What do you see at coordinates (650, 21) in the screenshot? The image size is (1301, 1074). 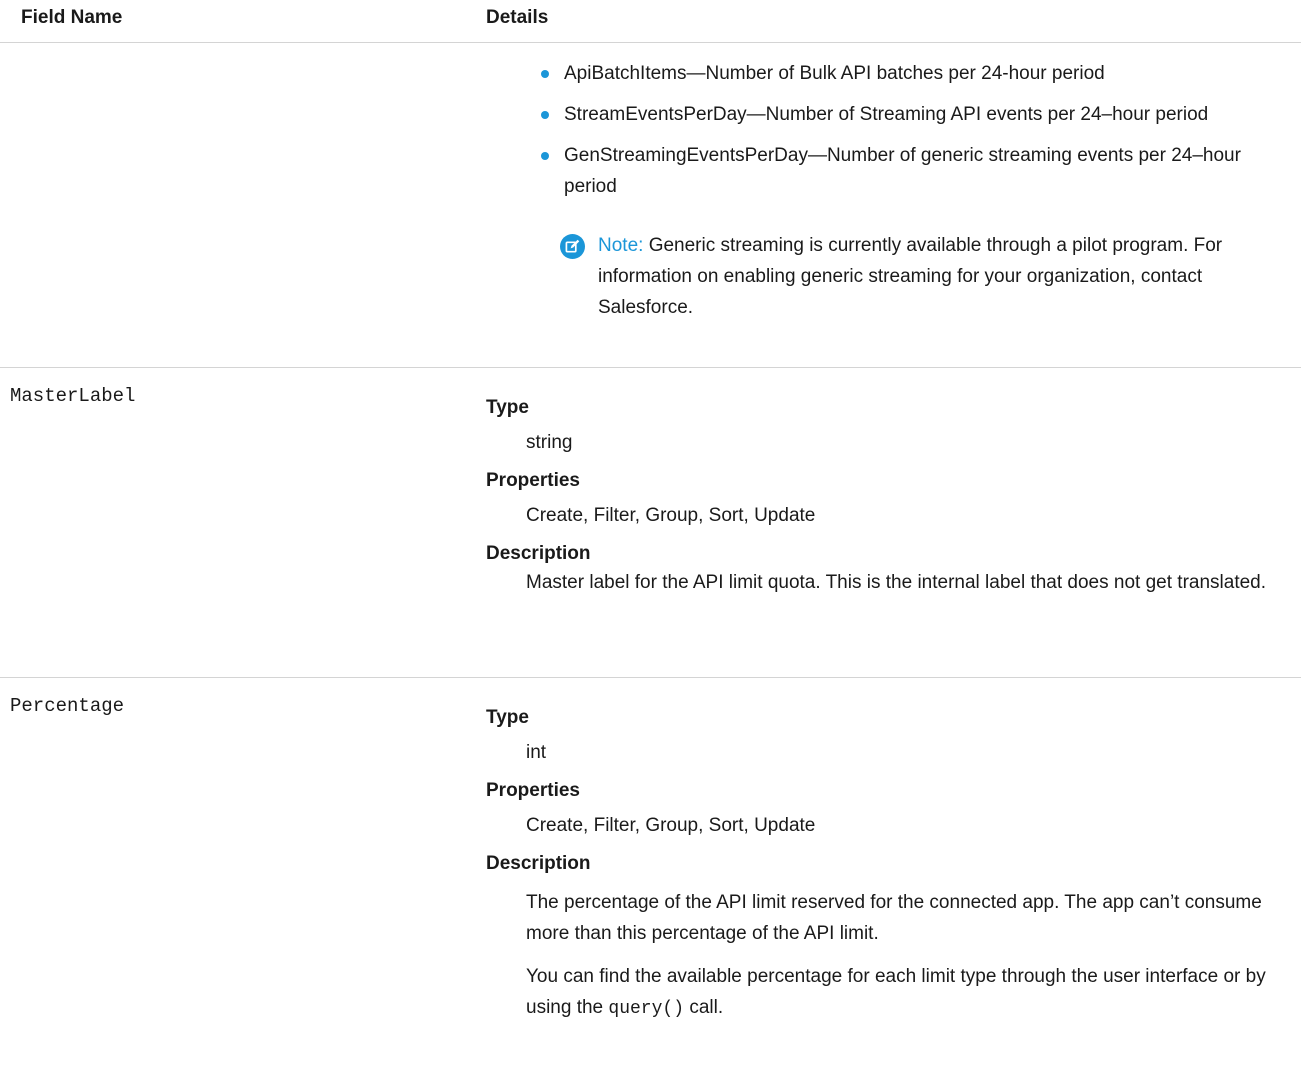 I see `table-header: Field Name Details` at bounding box center [650, 21].